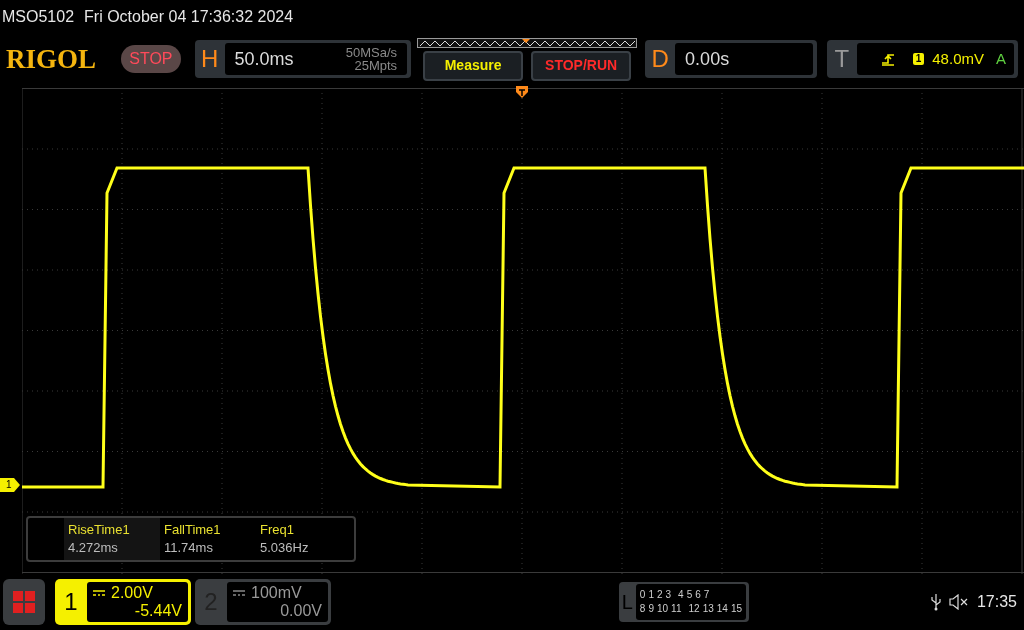 The image size is (1024, 630). I want to click on clock-time: 17:35, so click(996, 602).